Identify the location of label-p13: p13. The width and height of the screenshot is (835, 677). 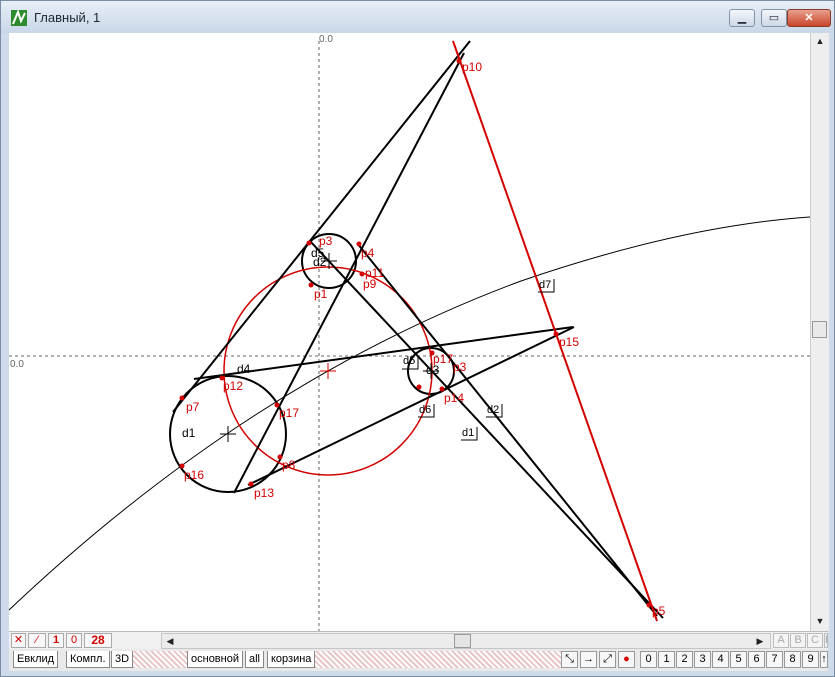
(264, 493).